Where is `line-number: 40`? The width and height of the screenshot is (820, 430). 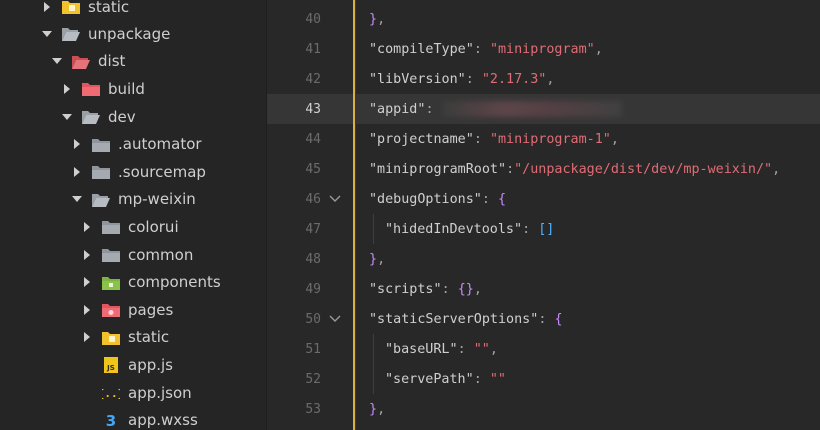 line-number: 40 is located at coordinates (313, 19).